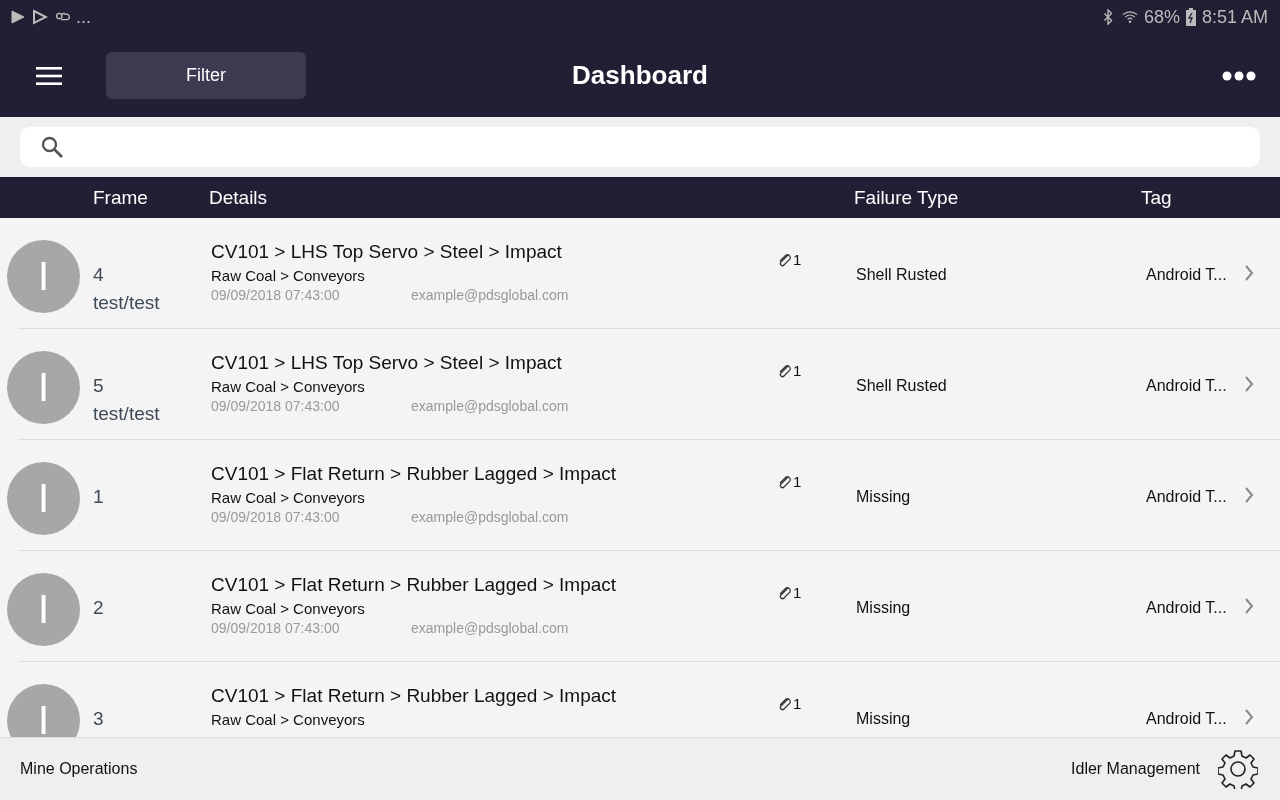  What do you see at coordinates (1239, 75) in the screenshot?
I see `more-icon` at bounding box center [1239, 75].